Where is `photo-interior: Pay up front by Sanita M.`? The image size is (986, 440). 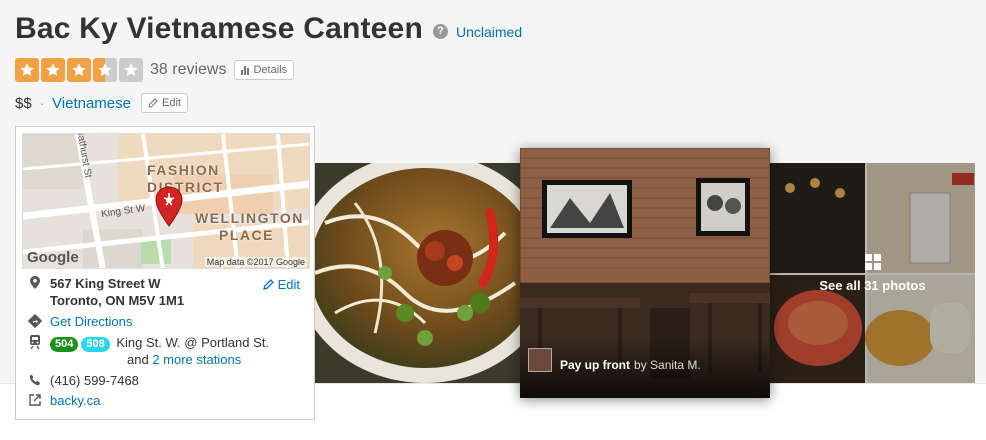
photo-interior: Pay up front by Sanita M. is located at coordinates (645, 273).